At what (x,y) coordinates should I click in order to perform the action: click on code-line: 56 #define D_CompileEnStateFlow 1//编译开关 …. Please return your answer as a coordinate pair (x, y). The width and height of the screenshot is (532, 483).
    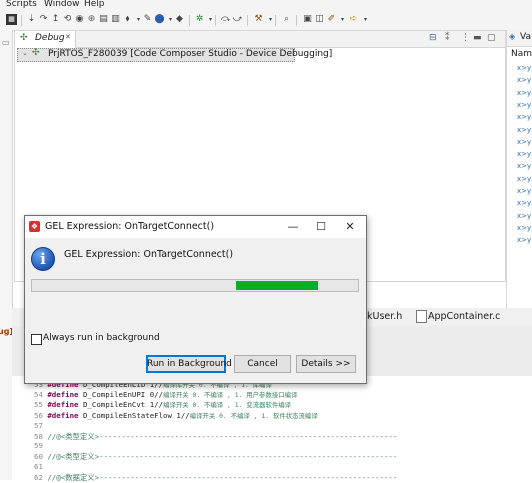
    Looking at the image, I should click on (176, 416).